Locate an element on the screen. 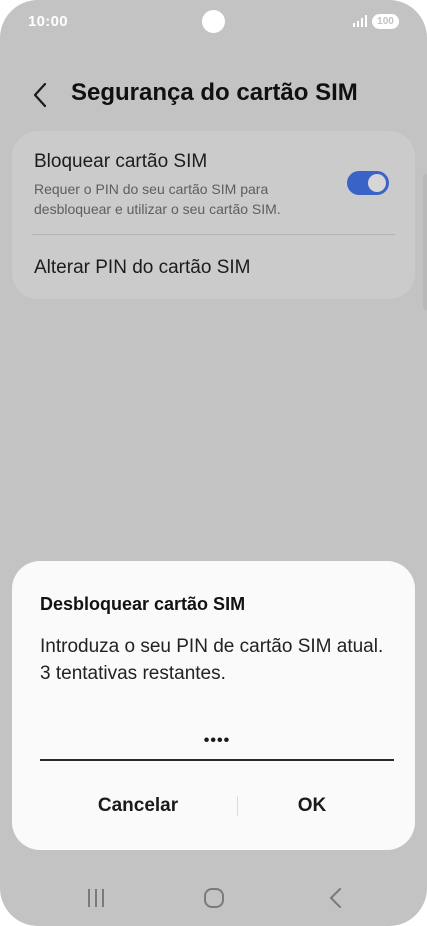 The width and height of the screenshot is (427, 926). back-icon is located at coordinates (335, 898).